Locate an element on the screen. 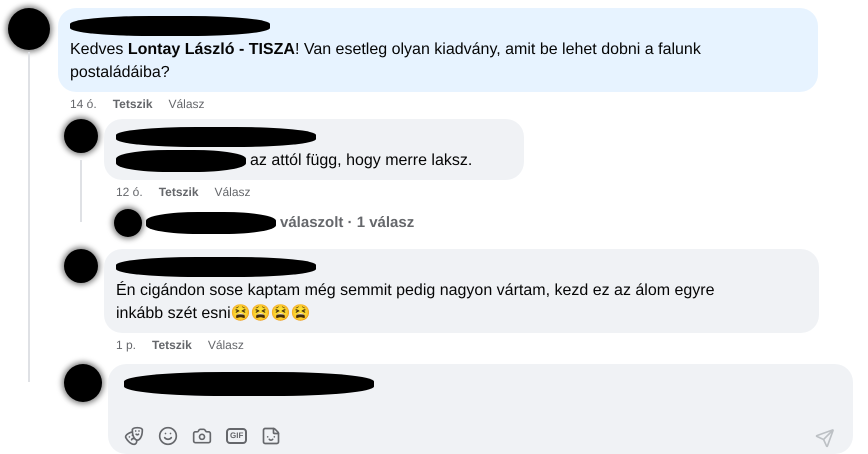  comment-text: az attól függ, hogy merre laksz. is located at coordinates (361, 161).